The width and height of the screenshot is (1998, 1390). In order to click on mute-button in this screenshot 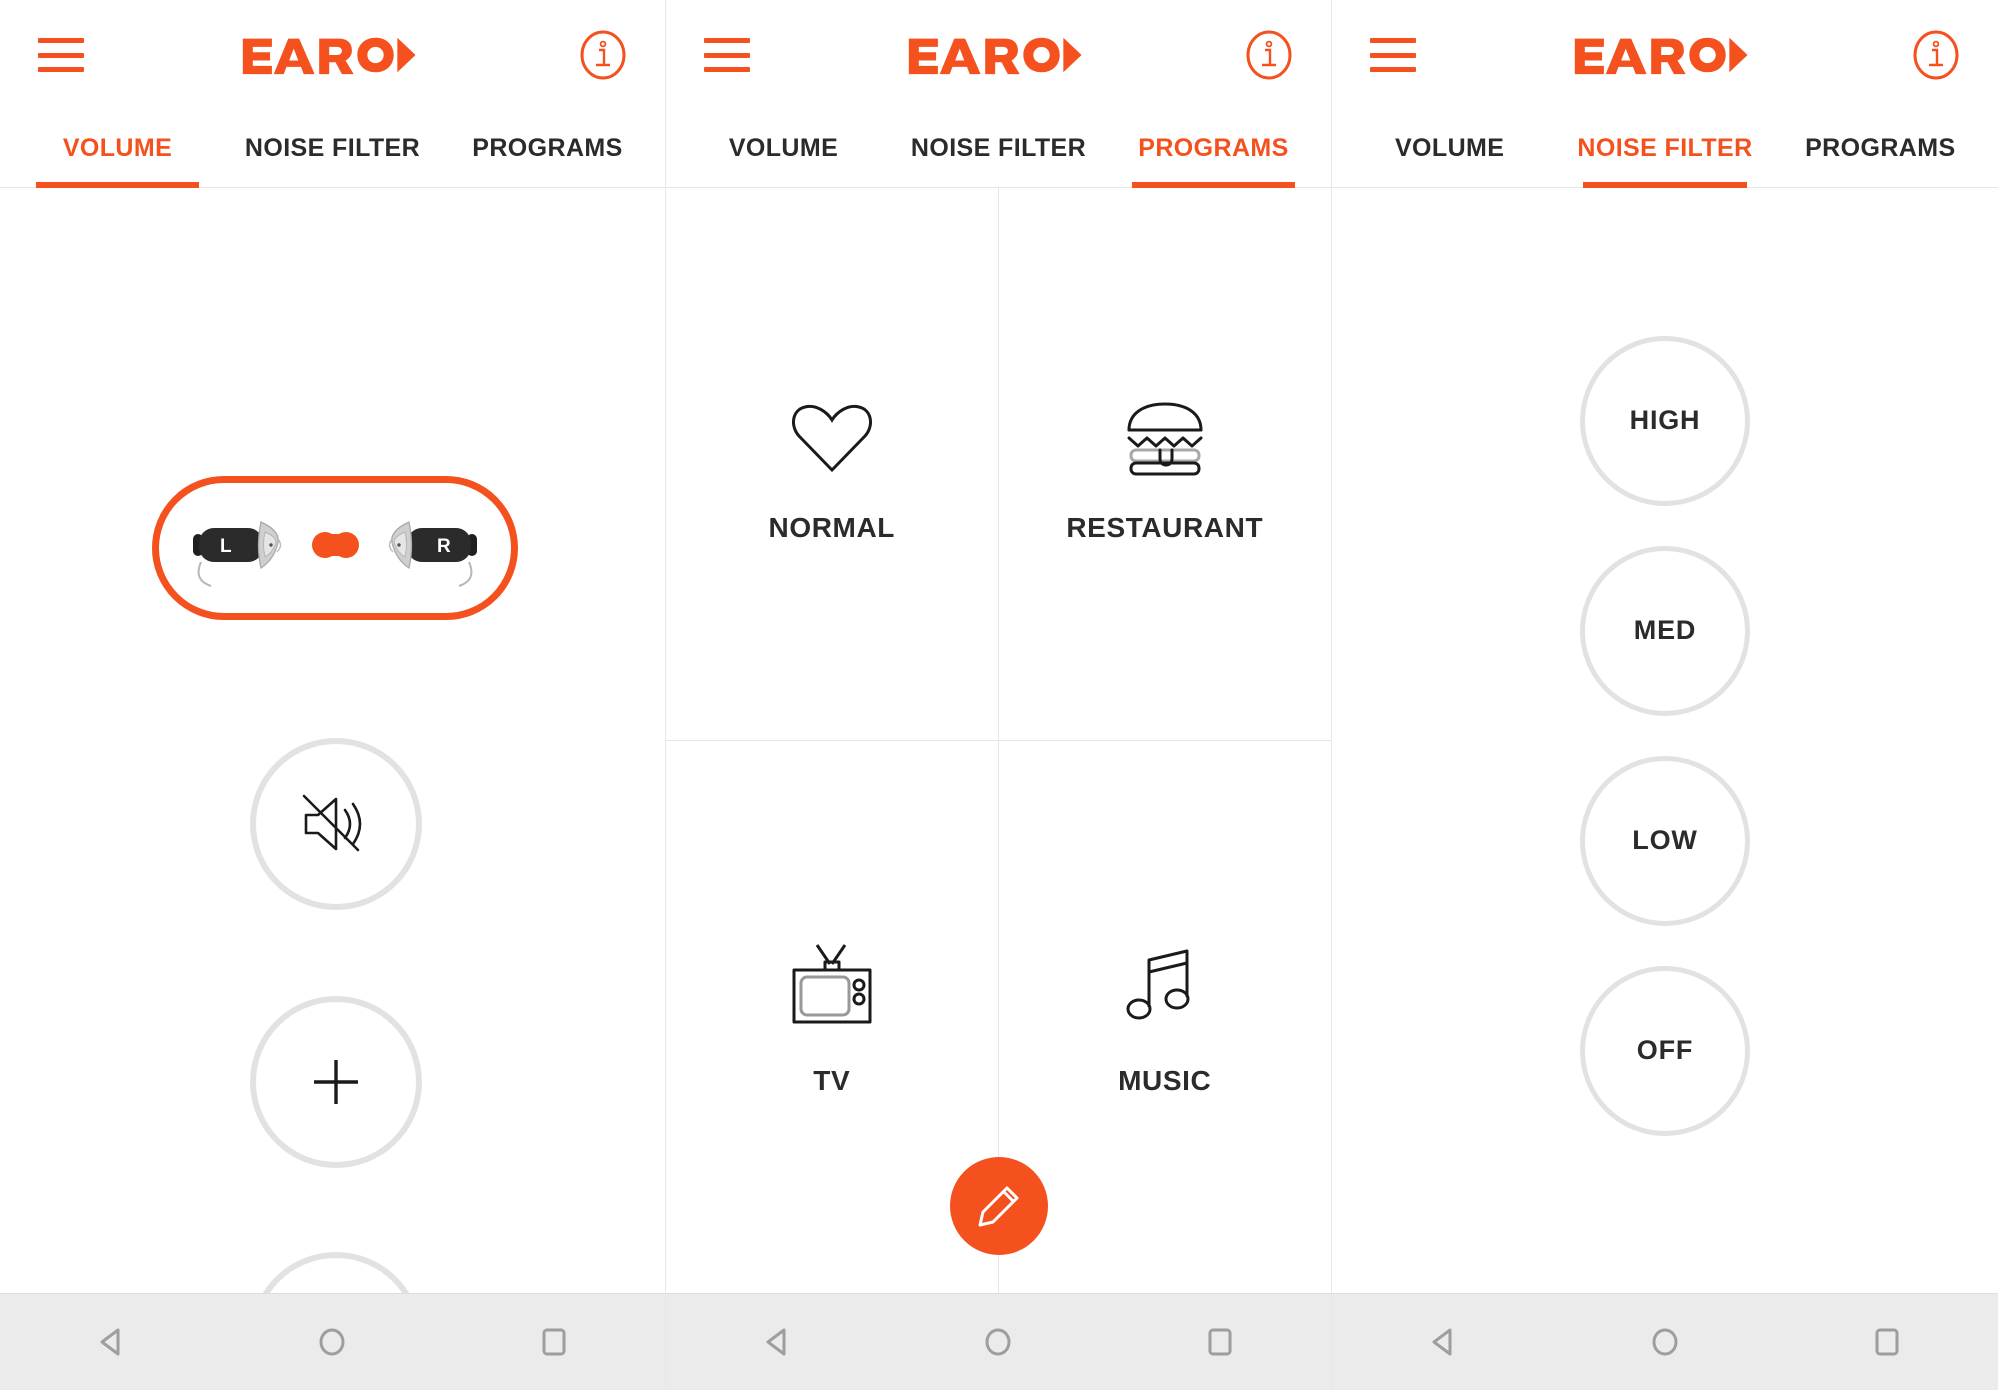, I will do `click(336, 824)`.